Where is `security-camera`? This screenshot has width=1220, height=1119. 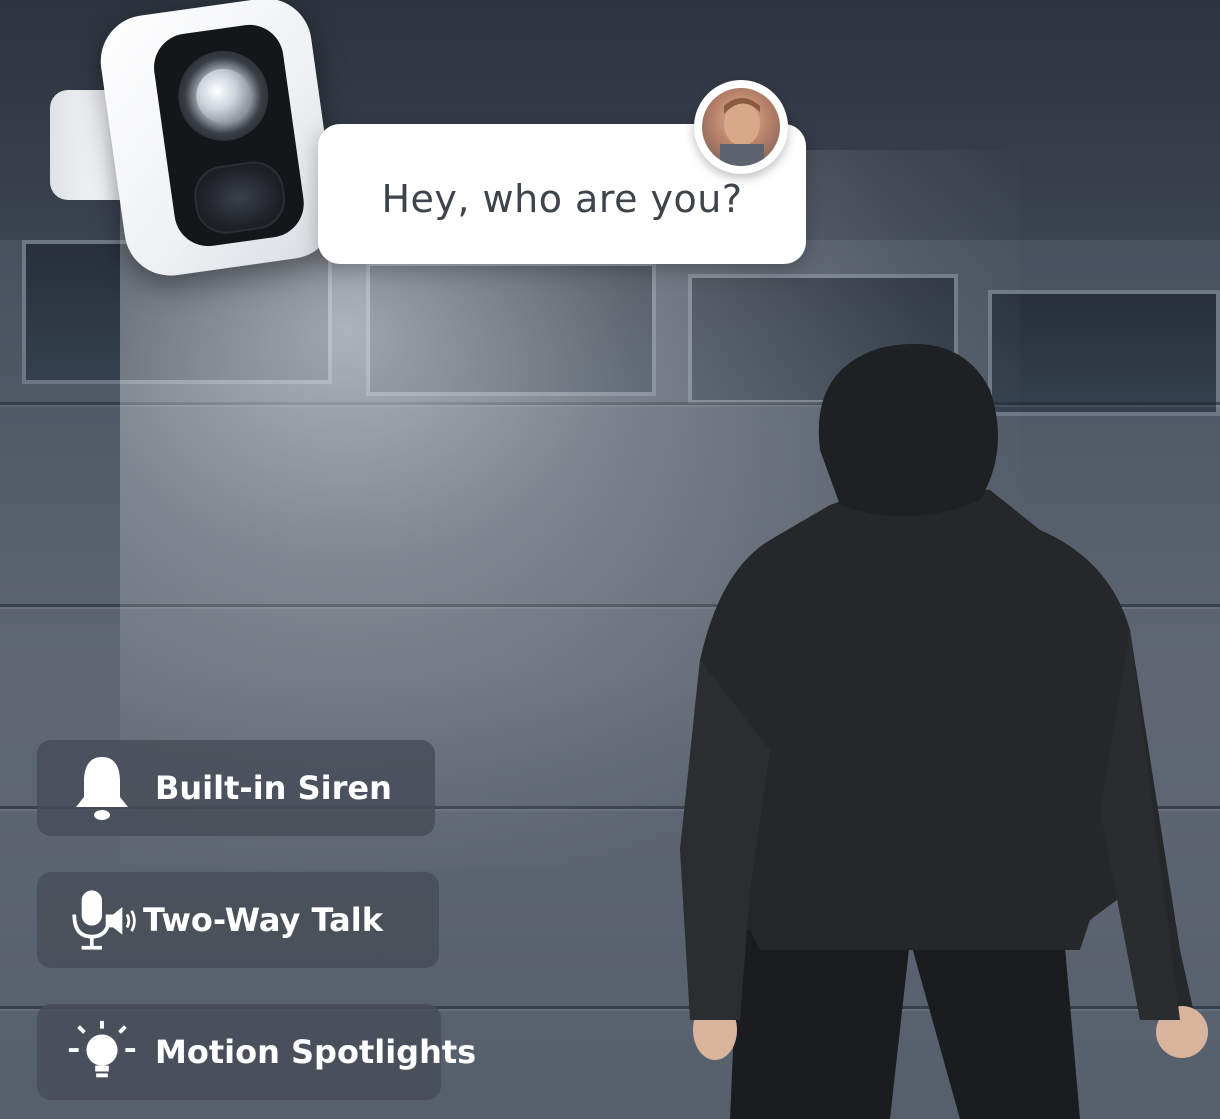
security-camera is located at coordinates (218, 141).